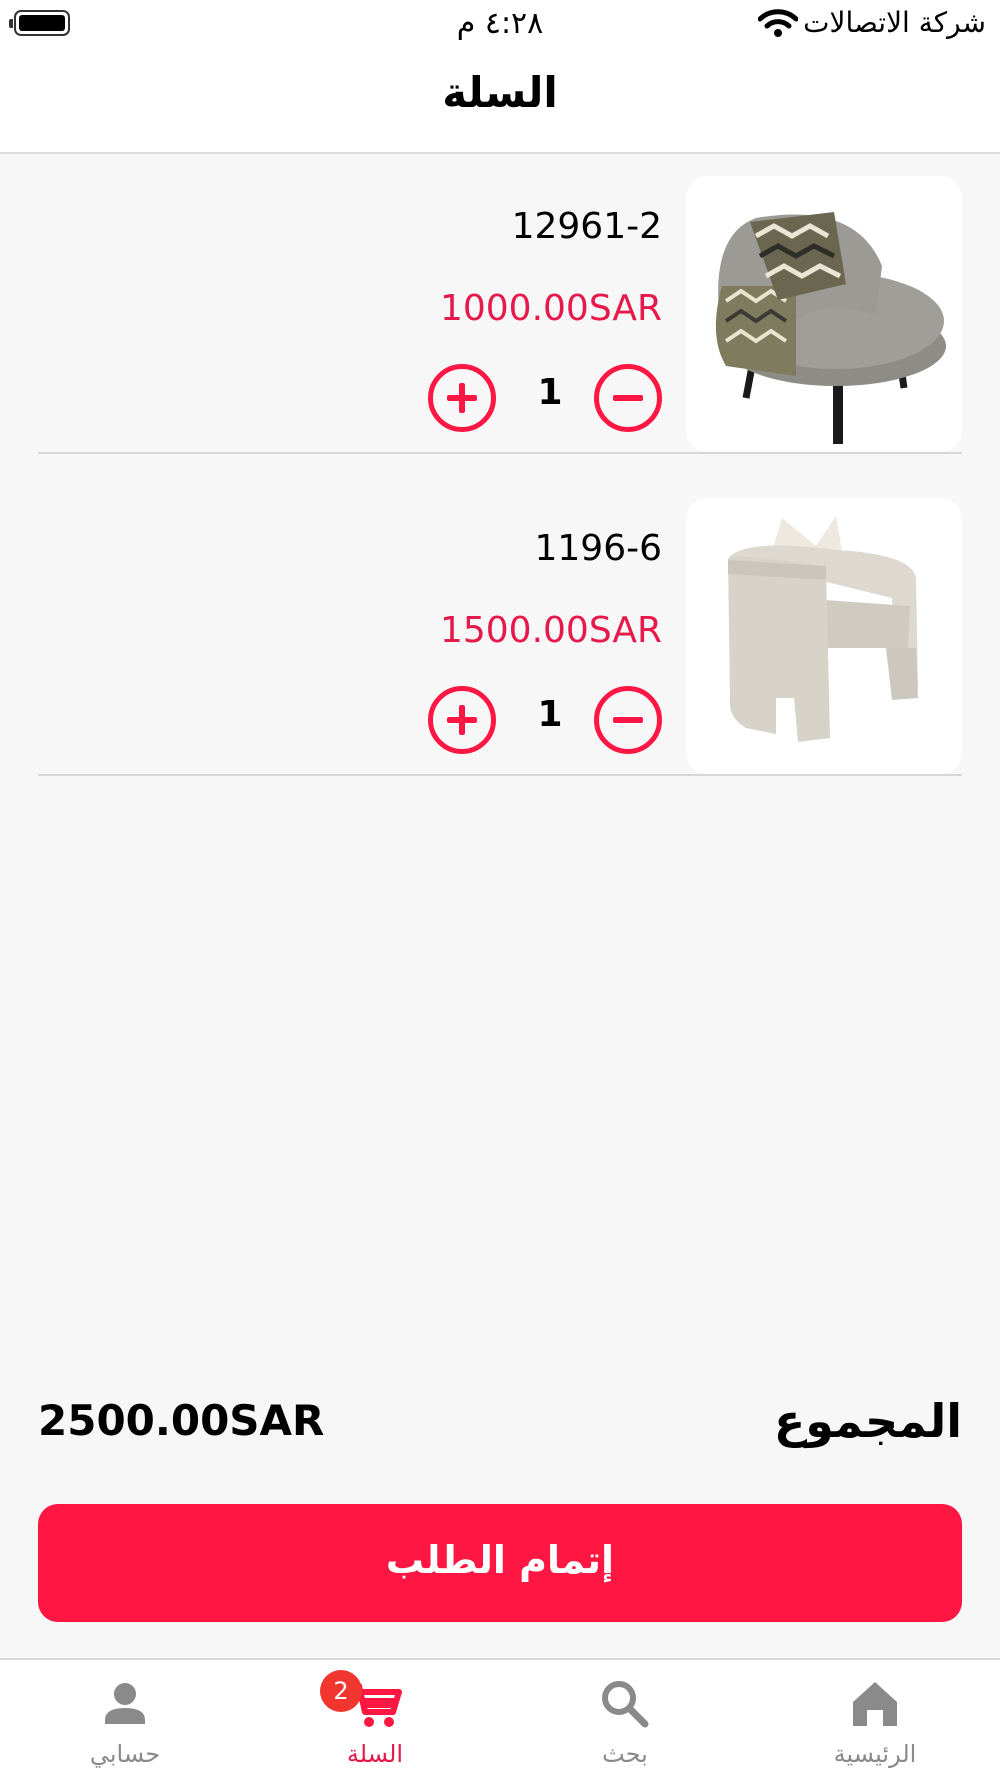 The width and height of the screenshot is (1000, 1778). I want to click on tab-bar: حسابي 2 السلة بحث الرئيسية, so click(500, 1718).